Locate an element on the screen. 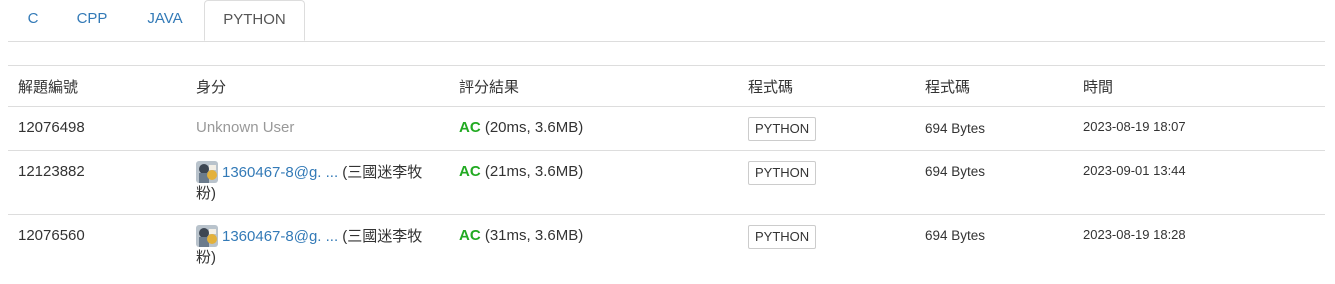  header-code-size: 程式碼 is located at coordinates (948, 87).